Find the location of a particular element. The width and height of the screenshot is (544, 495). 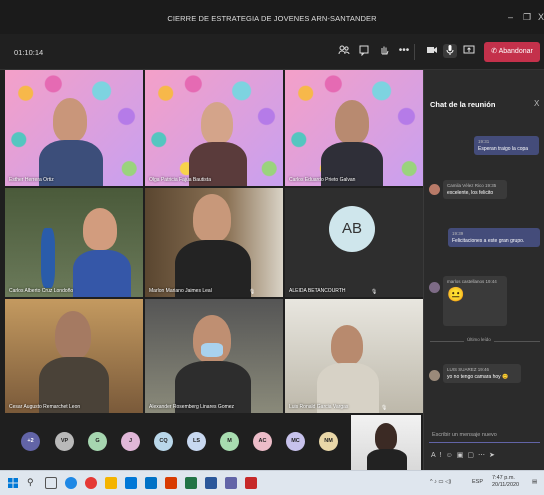

windows-taskbar: ⚲ ^ ♪ ▭ ◁) ESP 7:47 p.m. 20/11/2020 ▤ is located at coordinates (272, 482).